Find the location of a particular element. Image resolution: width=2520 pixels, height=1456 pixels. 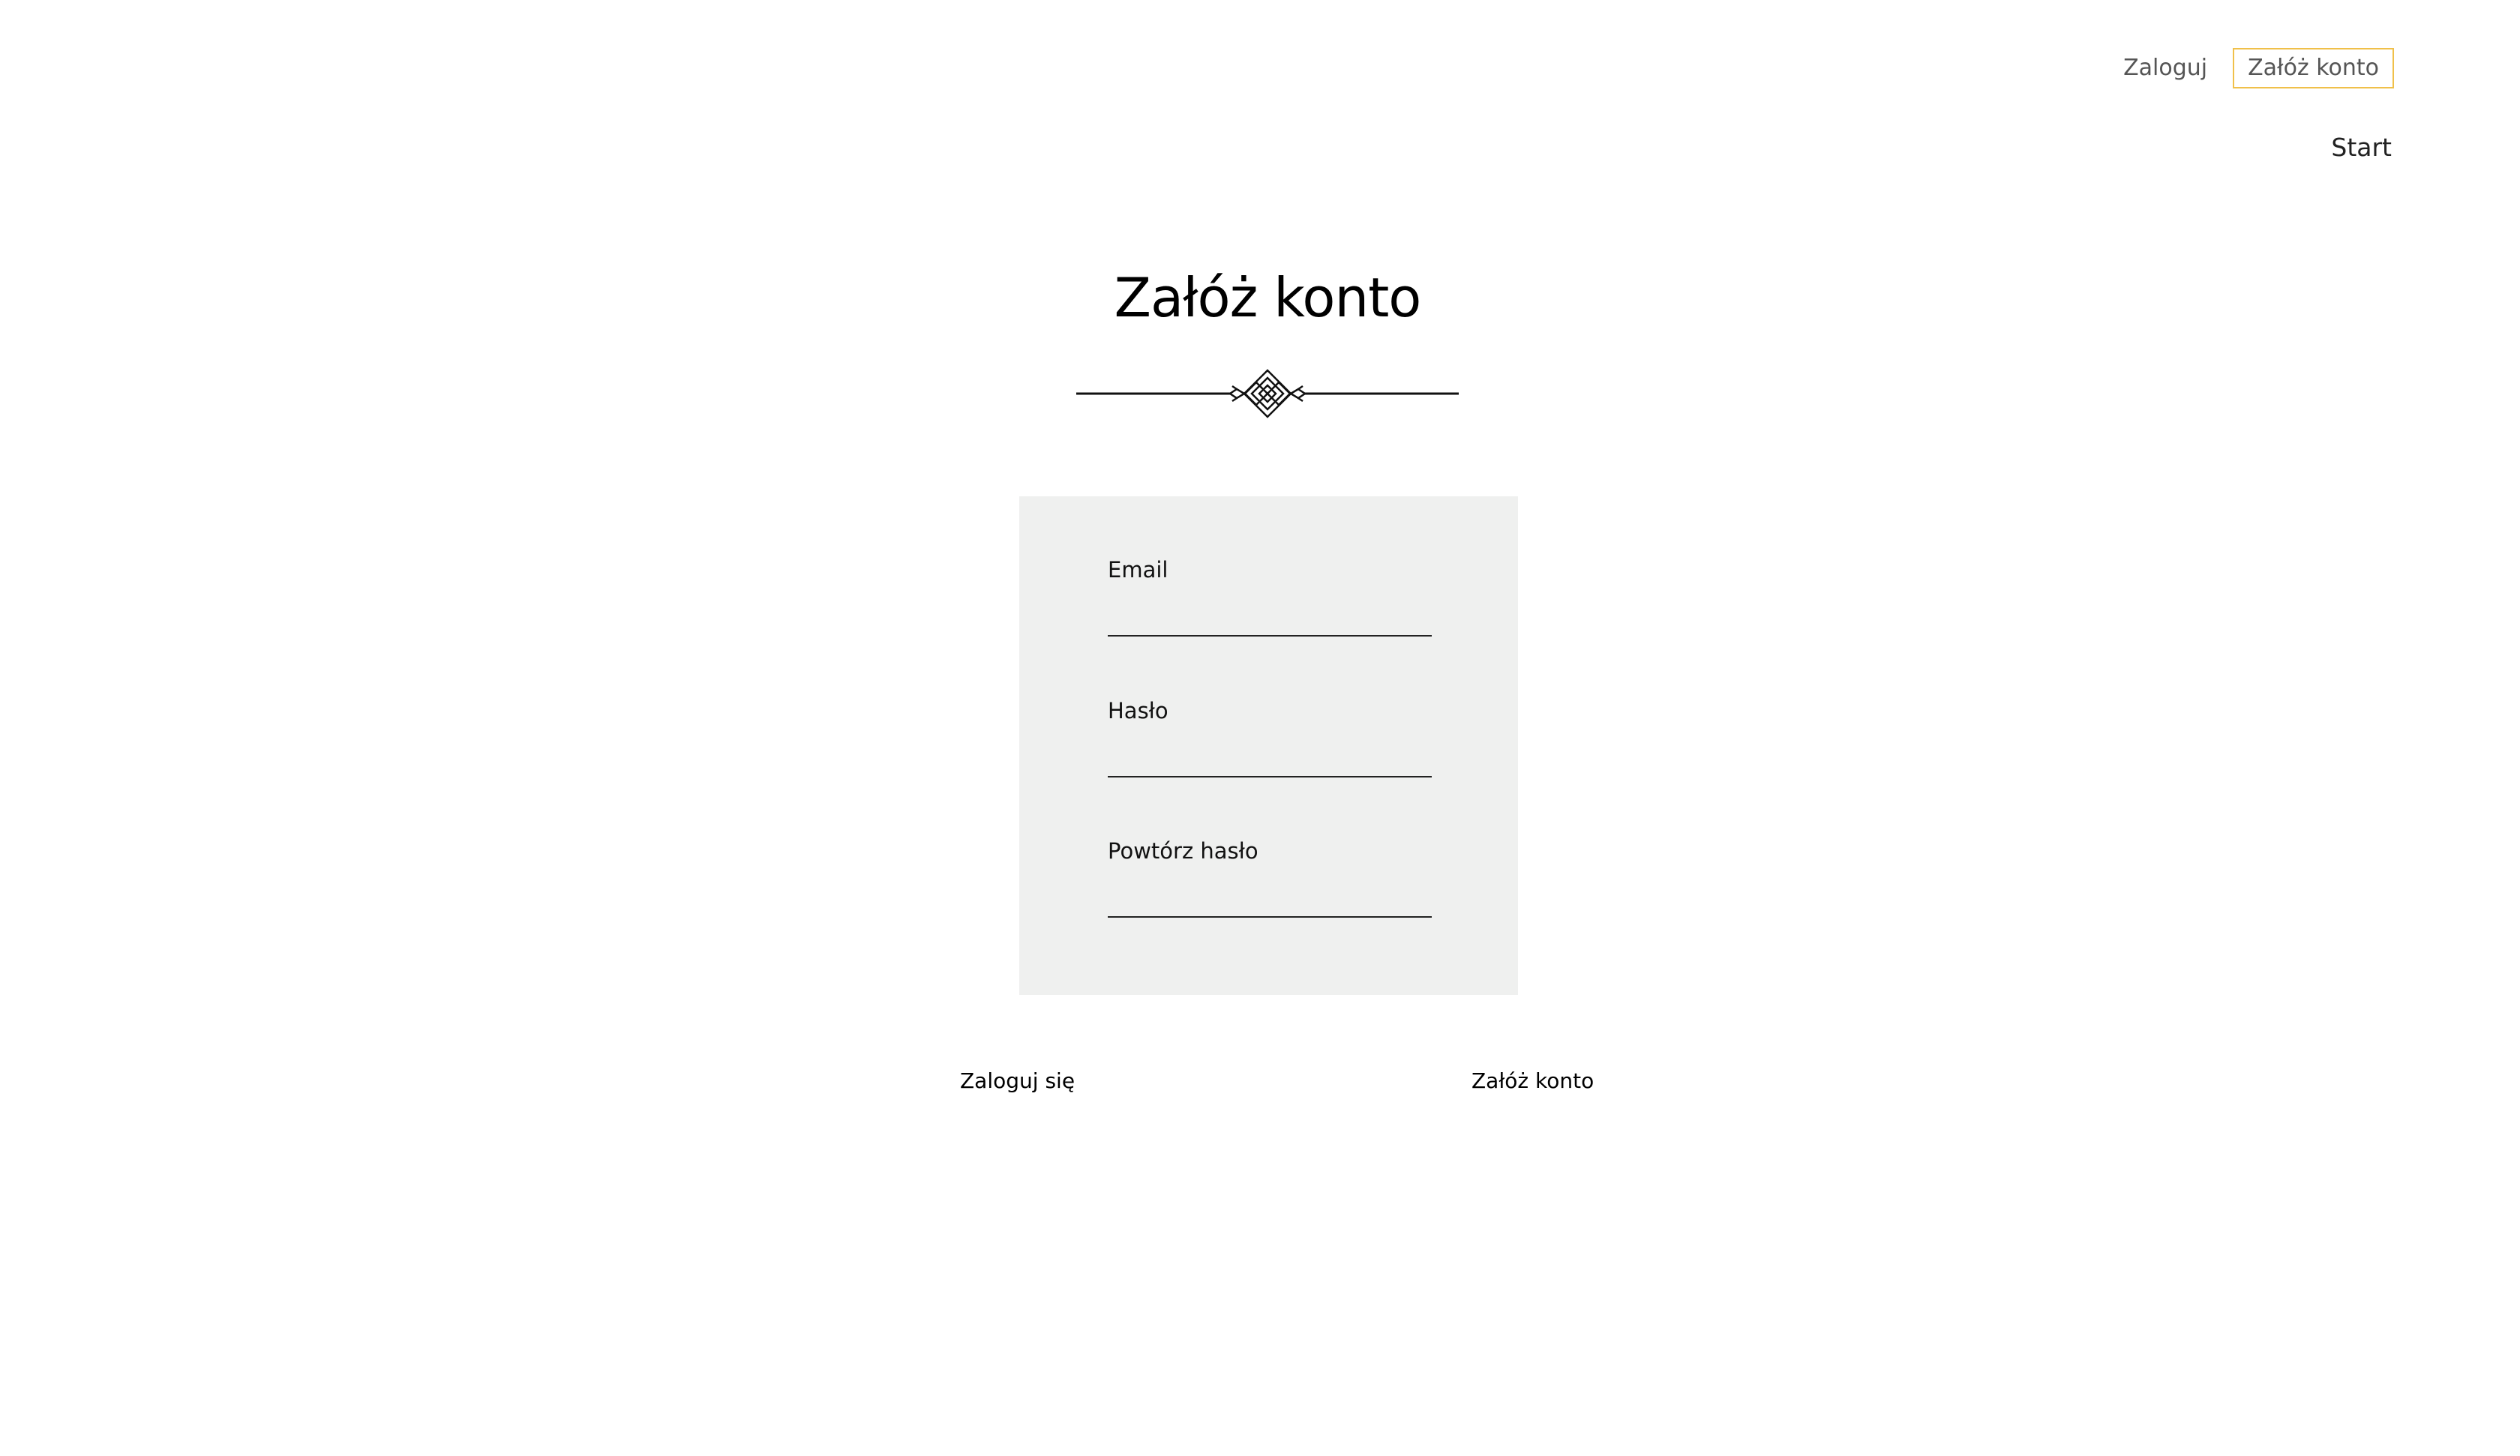

start-link: Start is located at coordinates (2361, 147).